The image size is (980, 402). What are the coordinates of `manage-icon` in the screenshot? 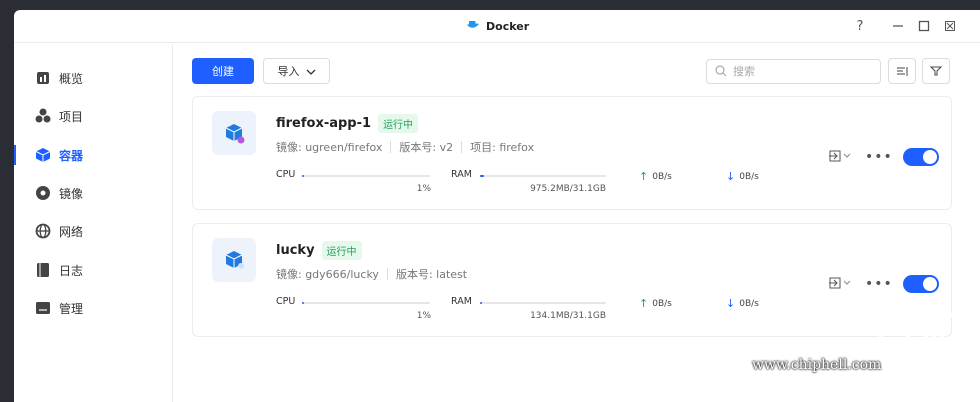 It's located at (43, 308).